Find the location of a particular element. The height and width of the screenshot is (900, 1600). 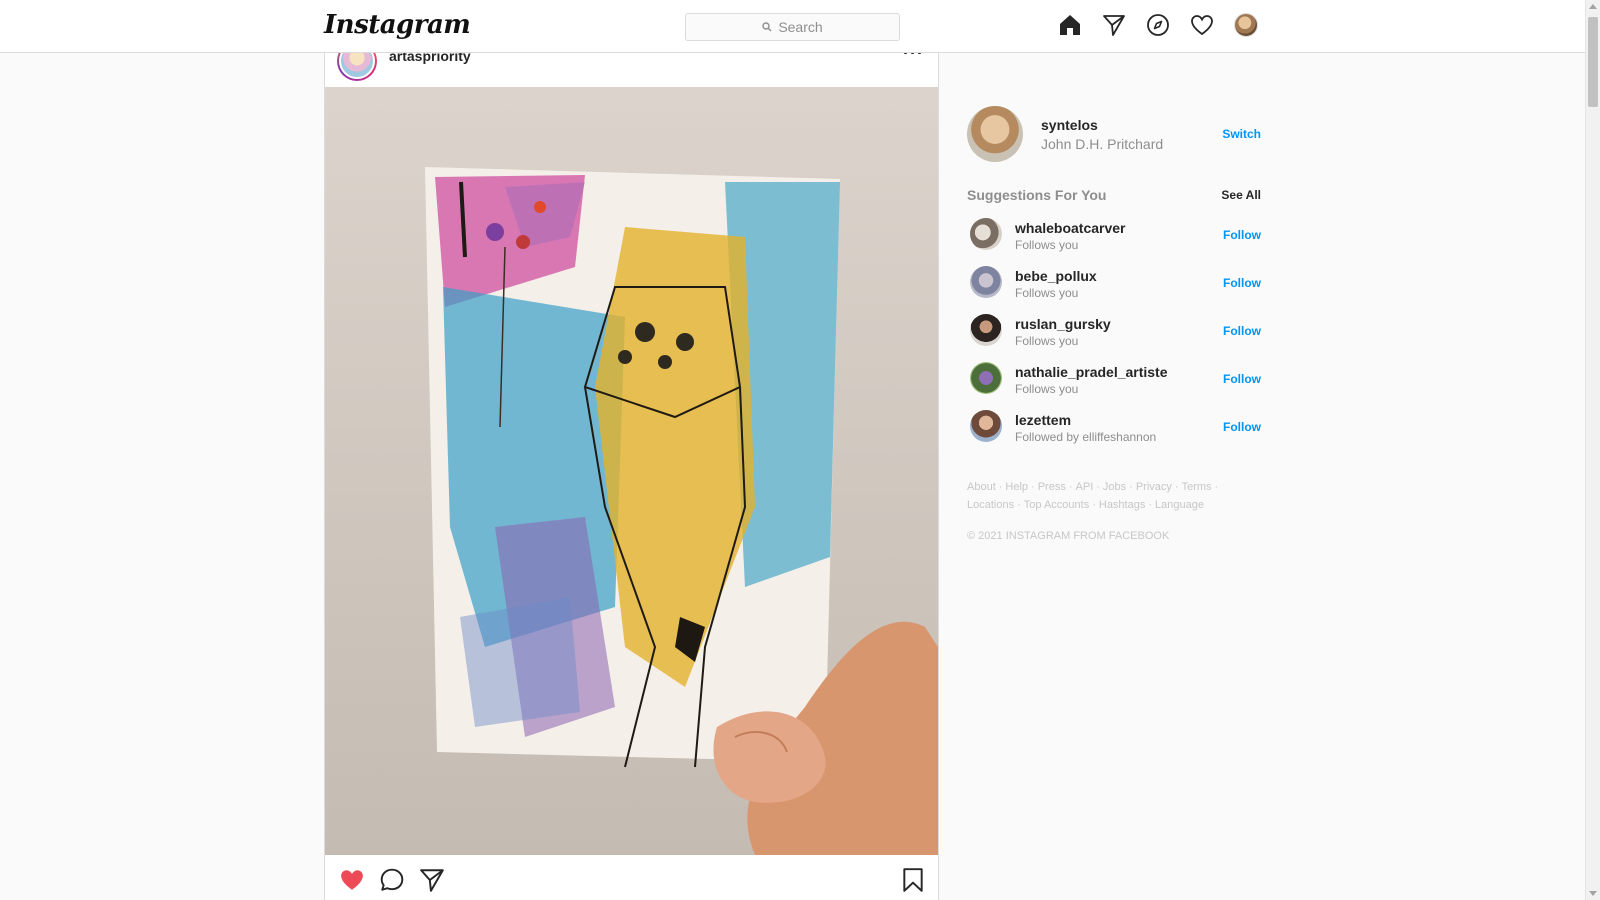

top-nav: Instagram Search is located at coordinates (792, 26).